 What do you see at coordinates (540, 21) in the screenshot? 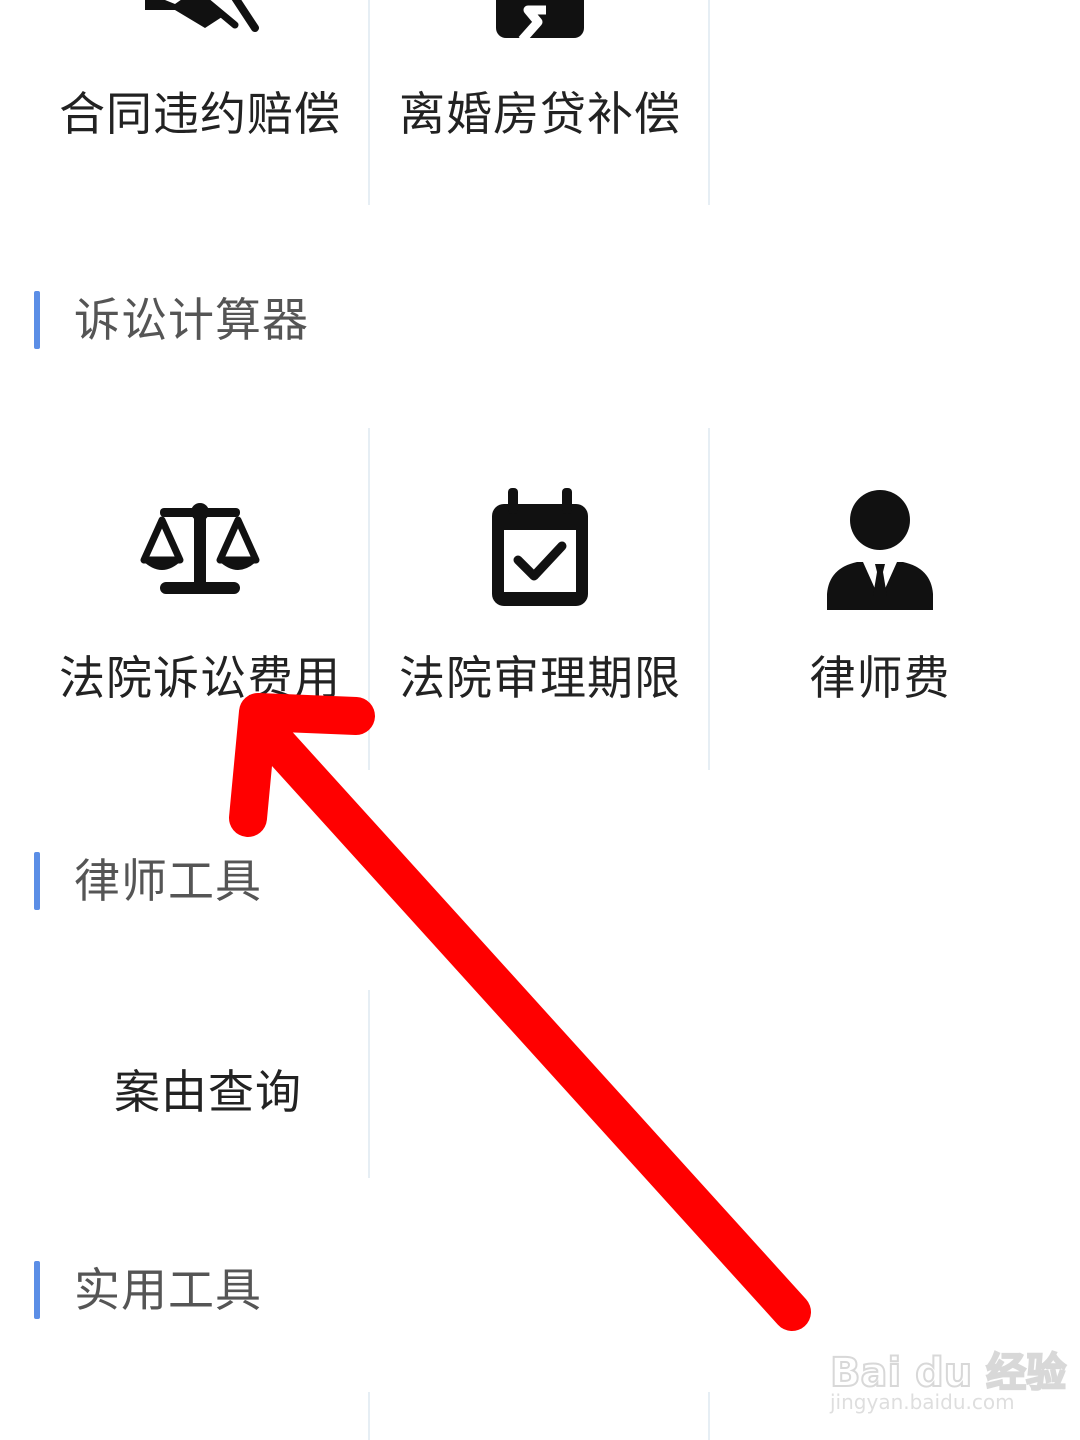
I see `divorce-mortgage-icon` at bounding box center [540, 21].